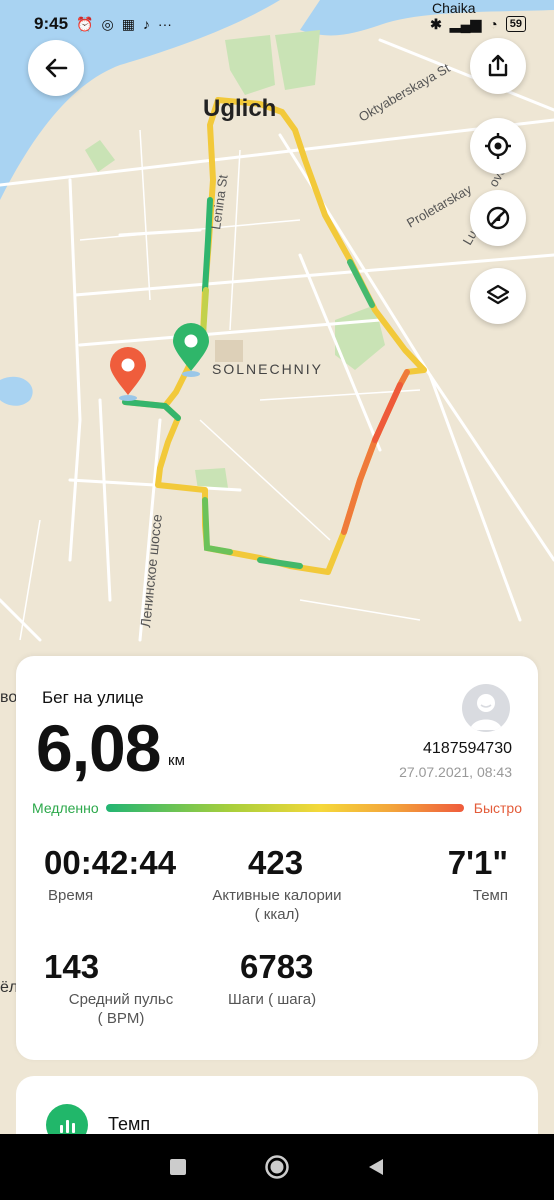 This screenshot has width=554, height=1200. I want to click on system-navigation-bar, so click(277, 1167).